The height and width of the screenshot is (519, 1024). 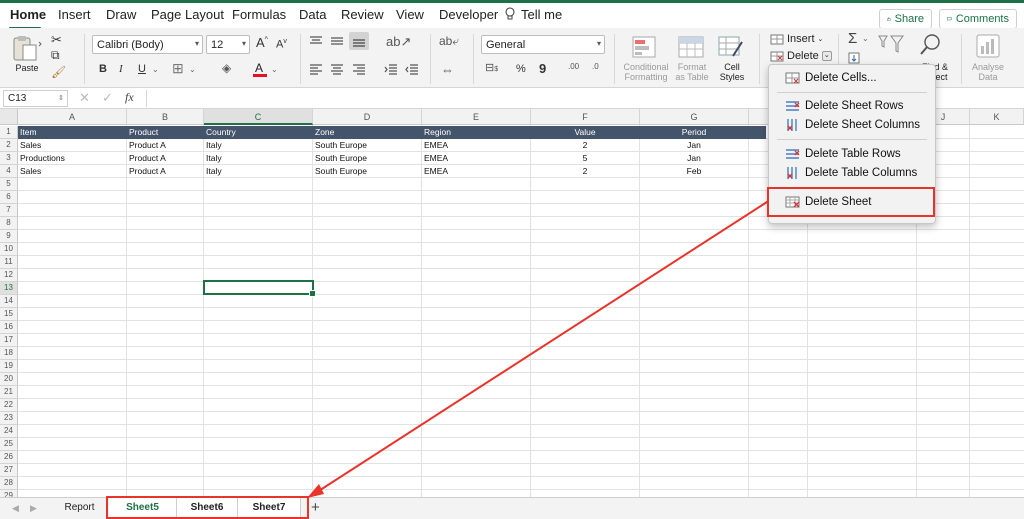 What do you see at coordinates (80, 508) in the screenshot?
I see `sheet-tab-report: Report` at bounding box center [80, 508].